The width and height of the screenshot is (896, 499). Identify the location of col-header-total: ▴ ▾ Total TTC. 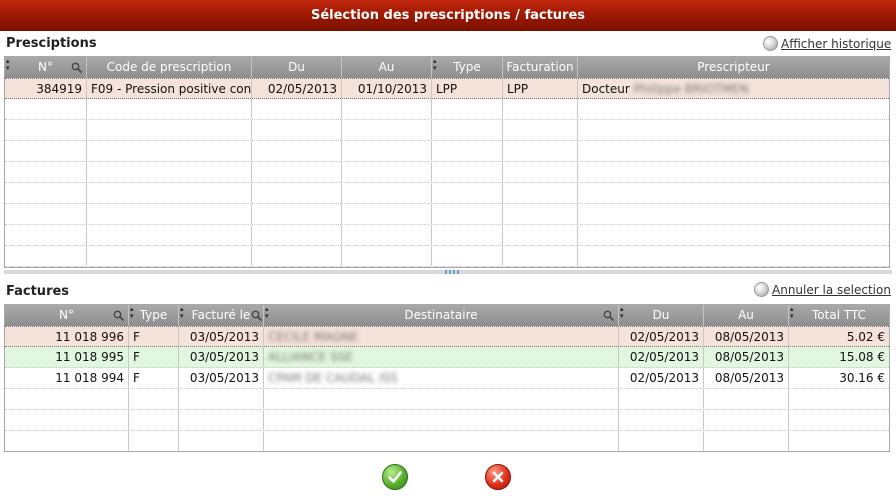
(839, 315).